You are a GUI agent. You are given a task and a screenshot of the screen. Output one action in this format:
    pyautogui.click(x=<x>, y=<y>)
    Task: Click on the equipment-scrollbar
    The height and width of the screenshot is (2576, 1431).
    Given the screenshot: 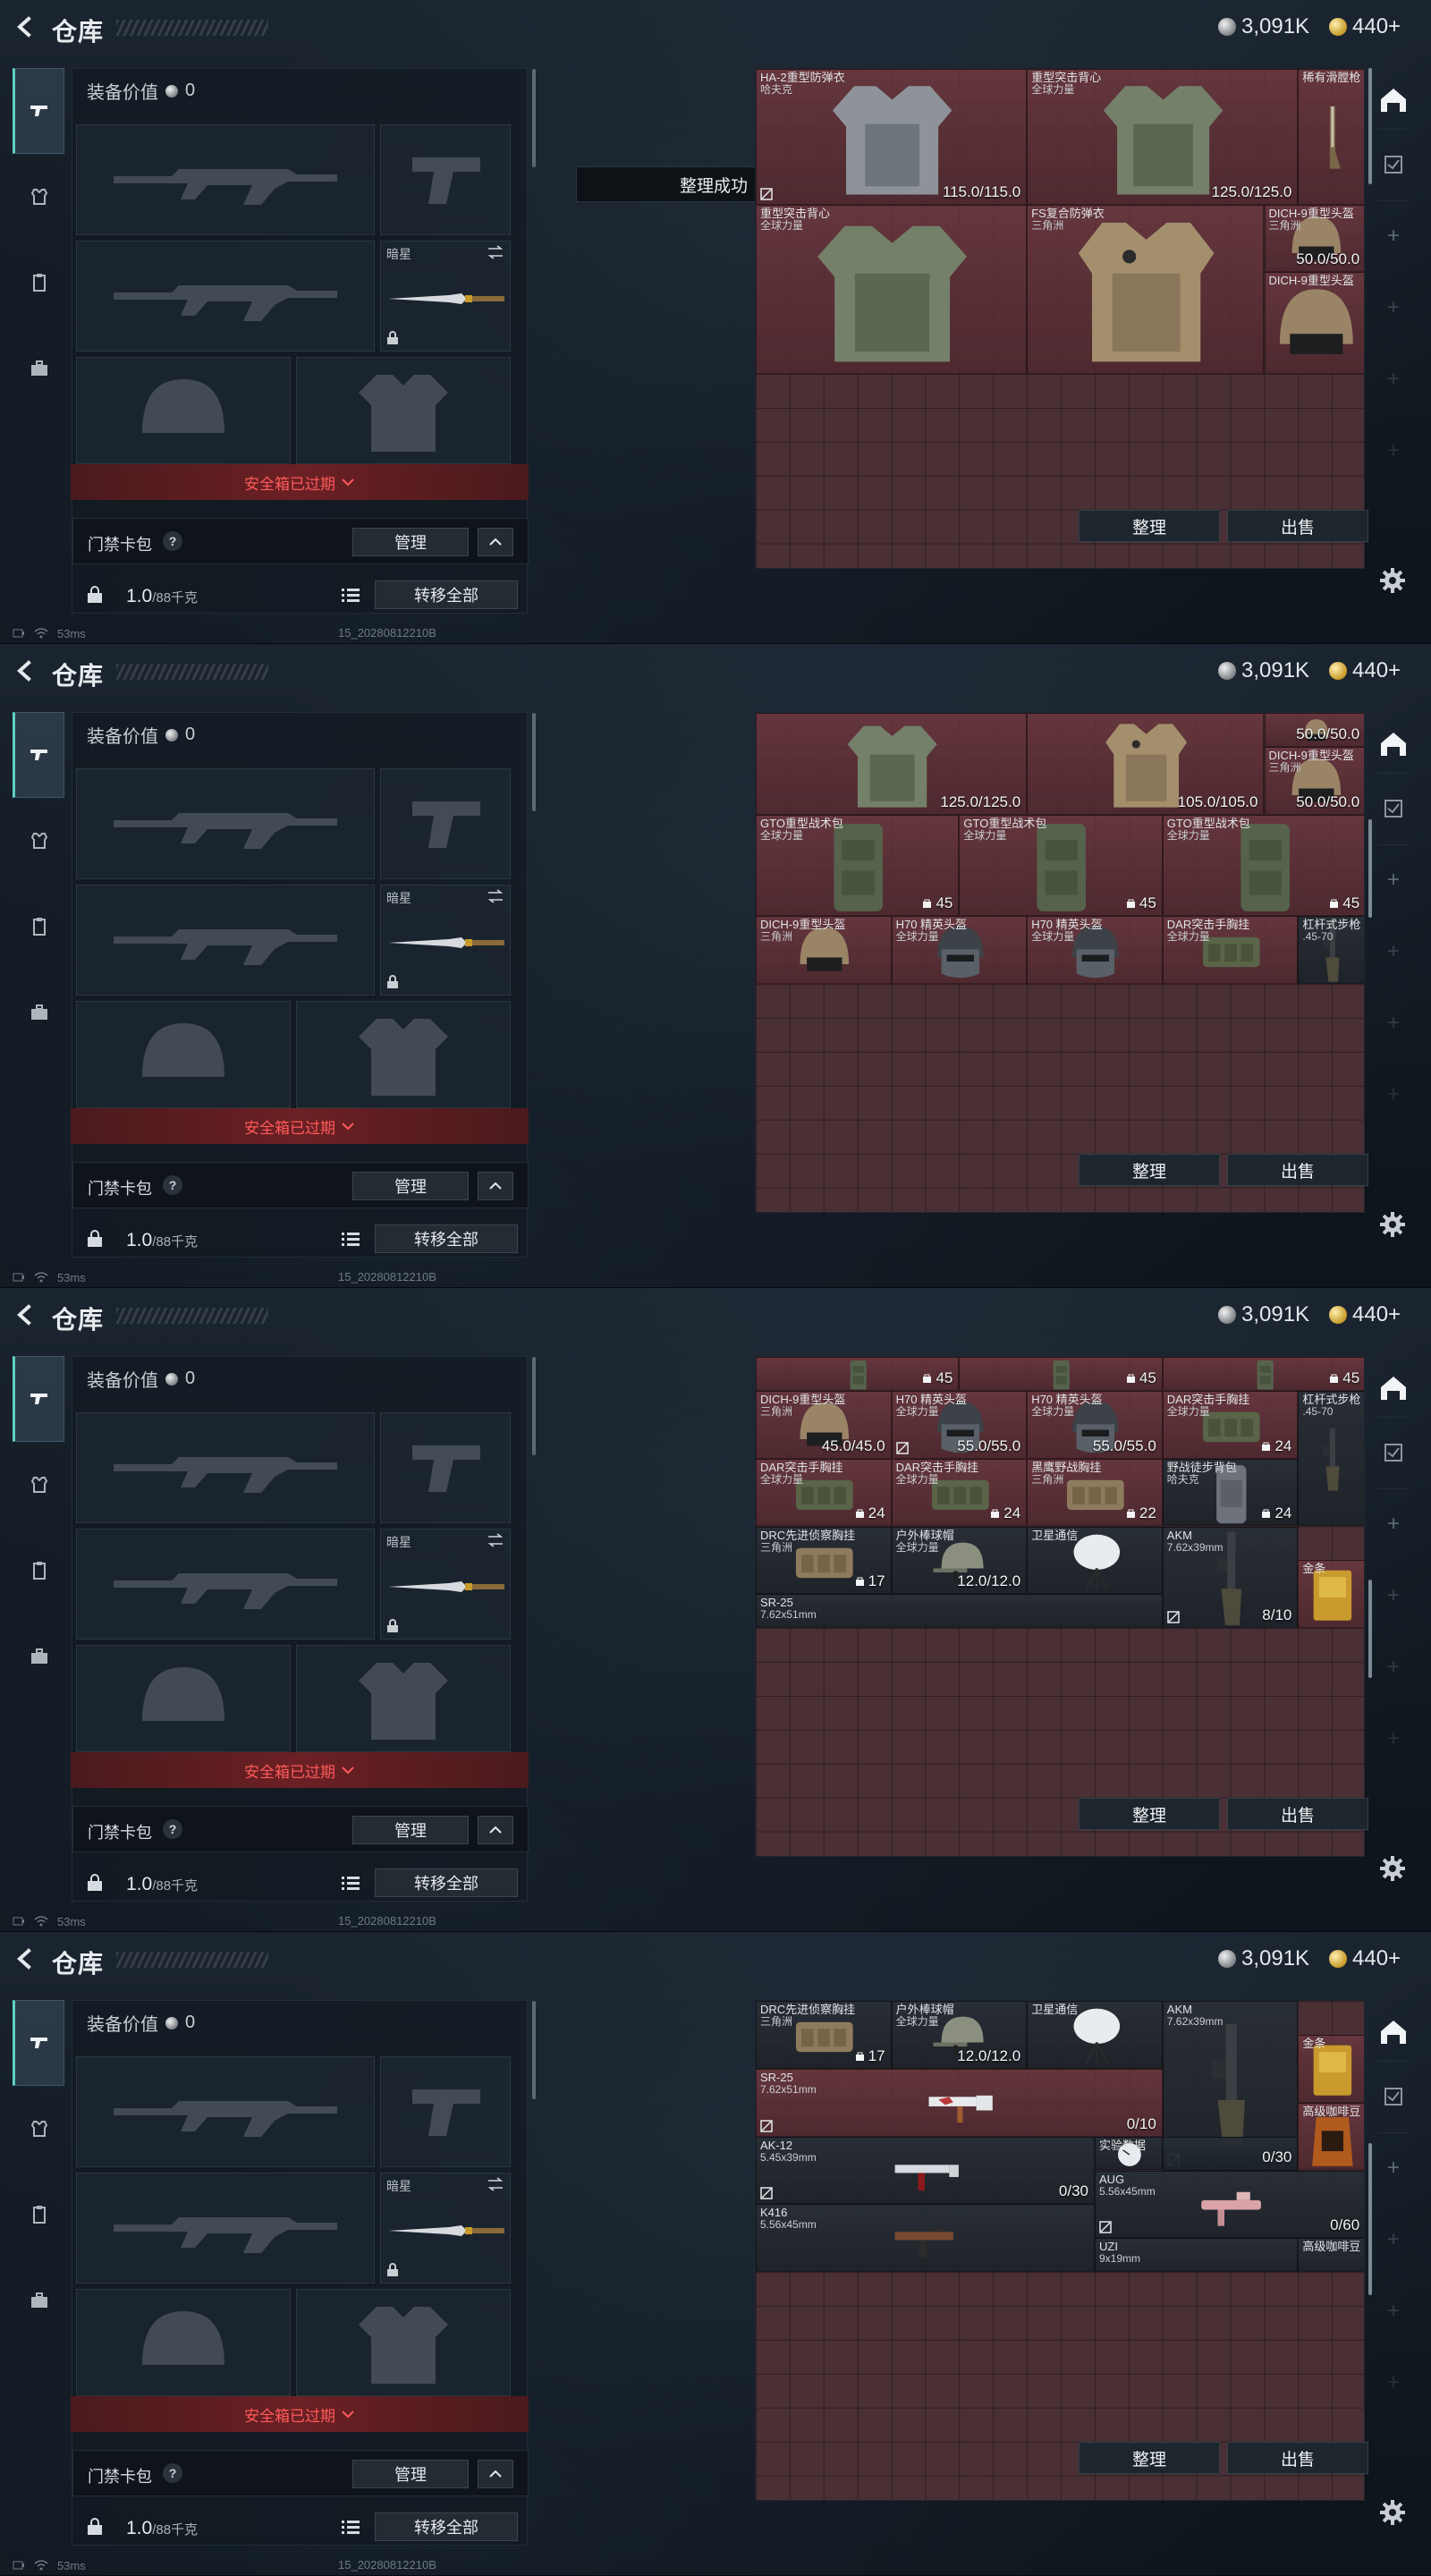 What is the action you would take?
    pyautogui.click(x=534, y=1406)
    